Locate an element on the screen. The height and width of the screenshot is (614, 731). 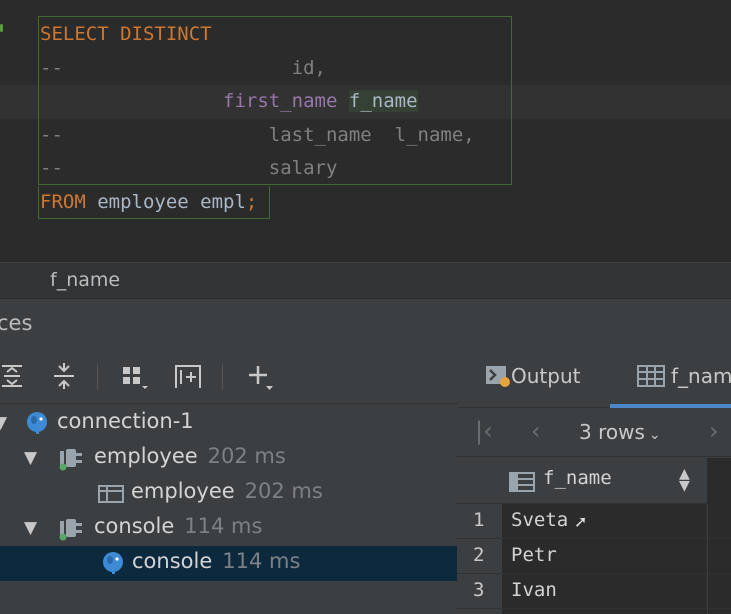
table-cell: Petr is located at coordinates (534, 555).